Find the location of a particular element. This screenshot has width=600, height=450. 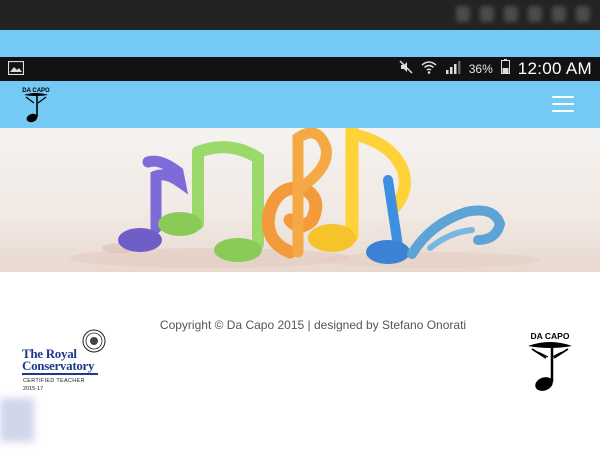

badge-line2: Conservatory is located at coordinates (58, 365).